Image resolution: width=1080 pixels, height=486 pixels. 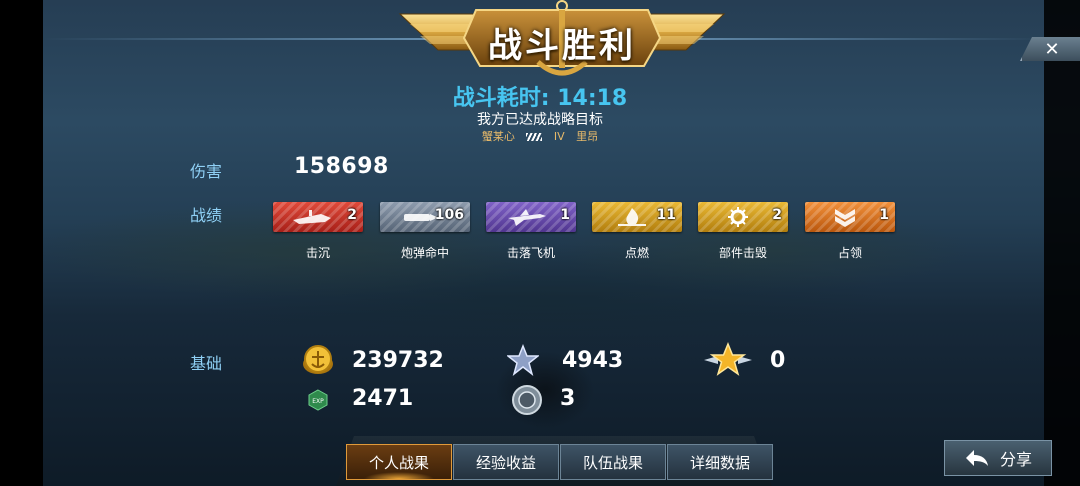 What do you see at coordinates (398, 360) in the screenshot?
I see `coins-value: 239732` at bounding box center [398, 360].